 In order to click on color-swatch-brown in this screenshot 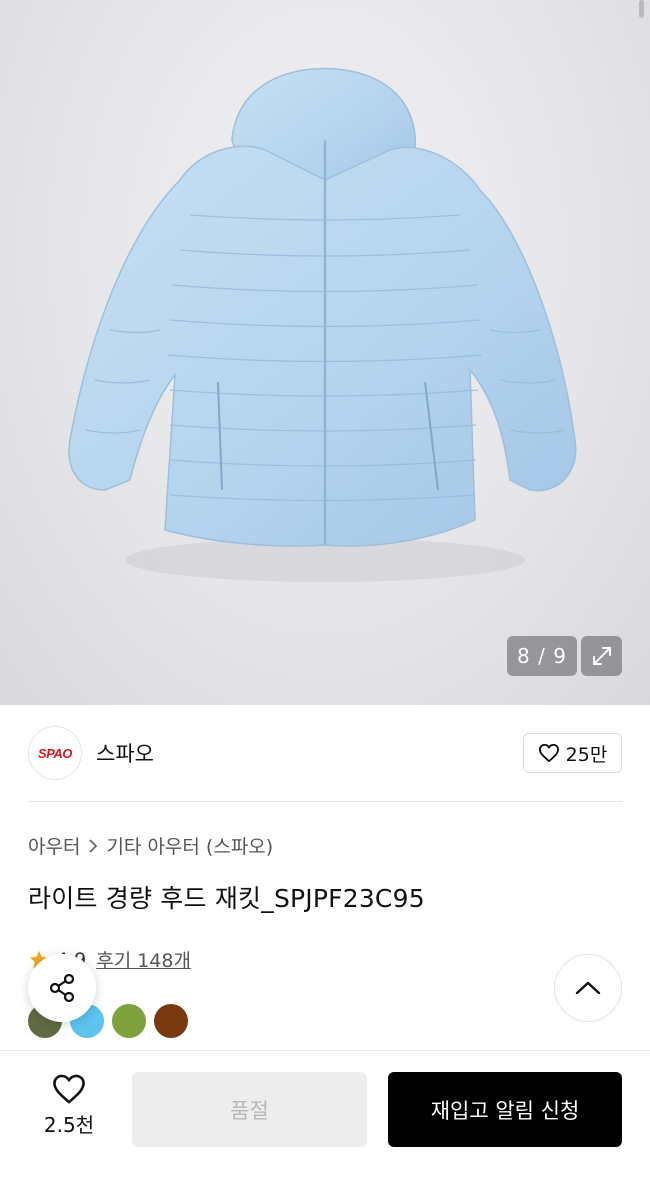, I will do `click(171, 1021)`.